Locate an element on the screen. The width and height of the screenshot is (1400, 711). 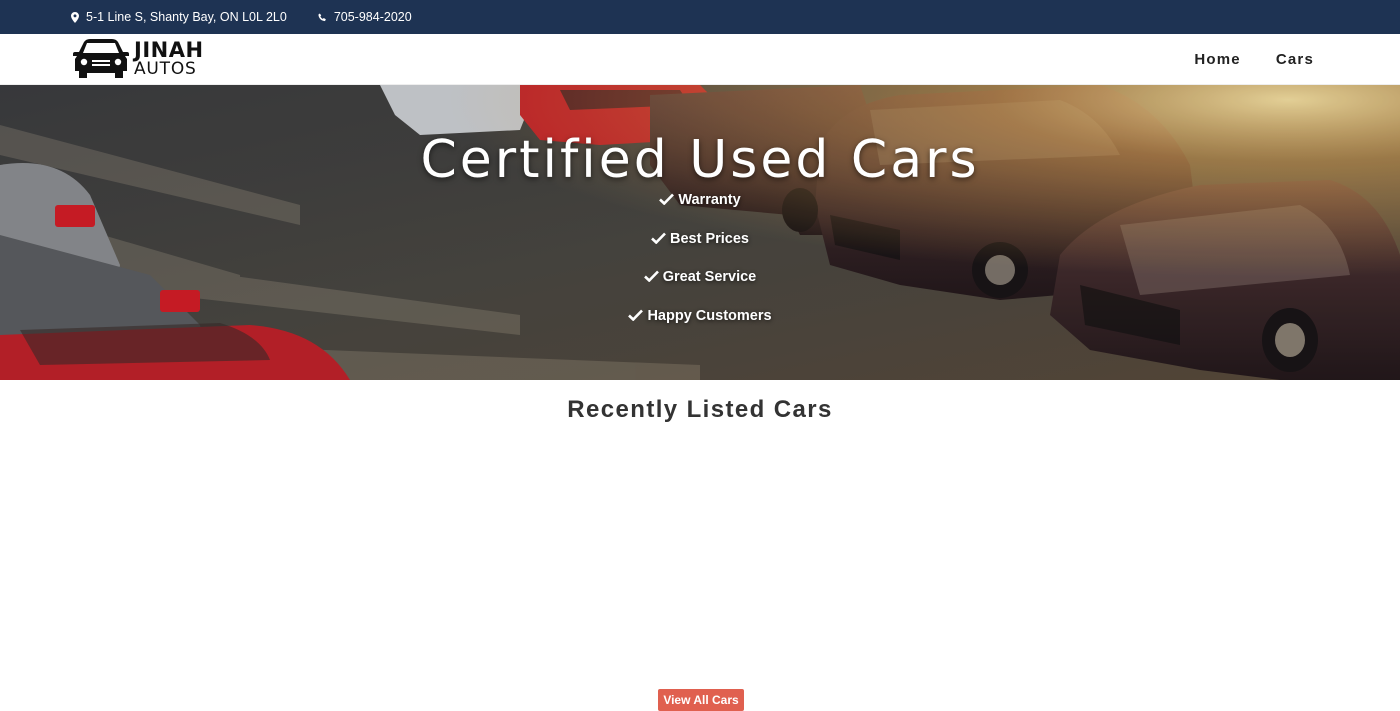
hero-feature-label: Great Service is located at coordinates (709, 277).